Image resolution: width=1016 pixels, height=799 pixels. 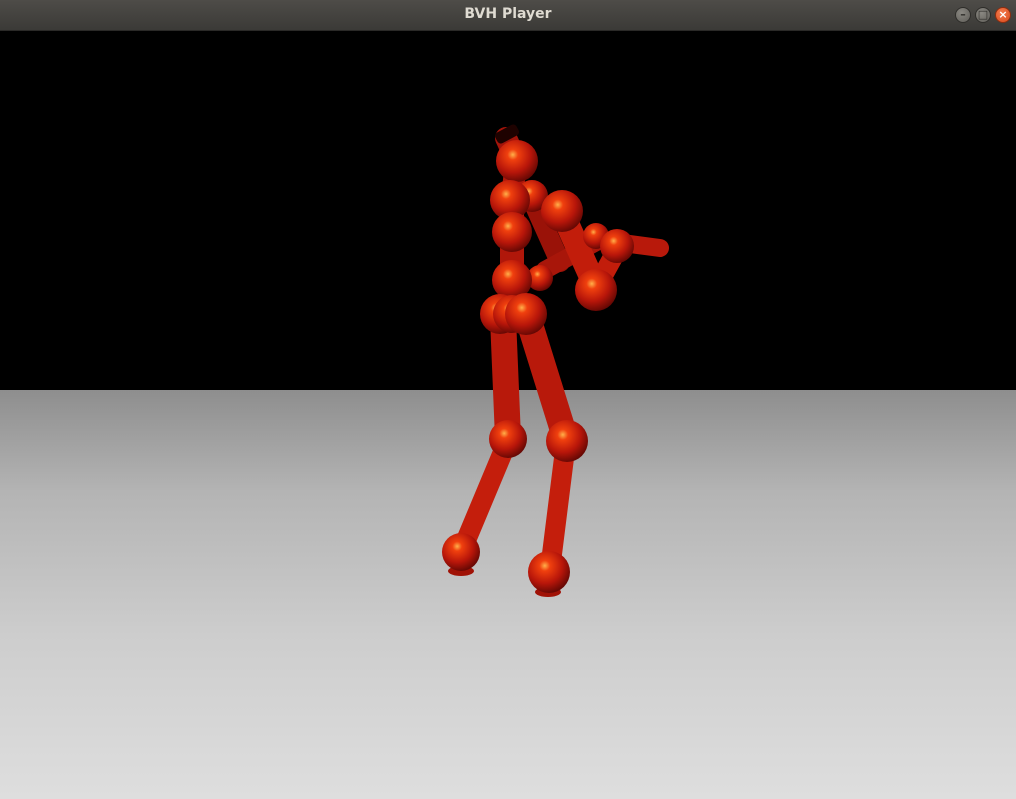 I want to click on joint-front-elbow, so click(x=596, y=290).